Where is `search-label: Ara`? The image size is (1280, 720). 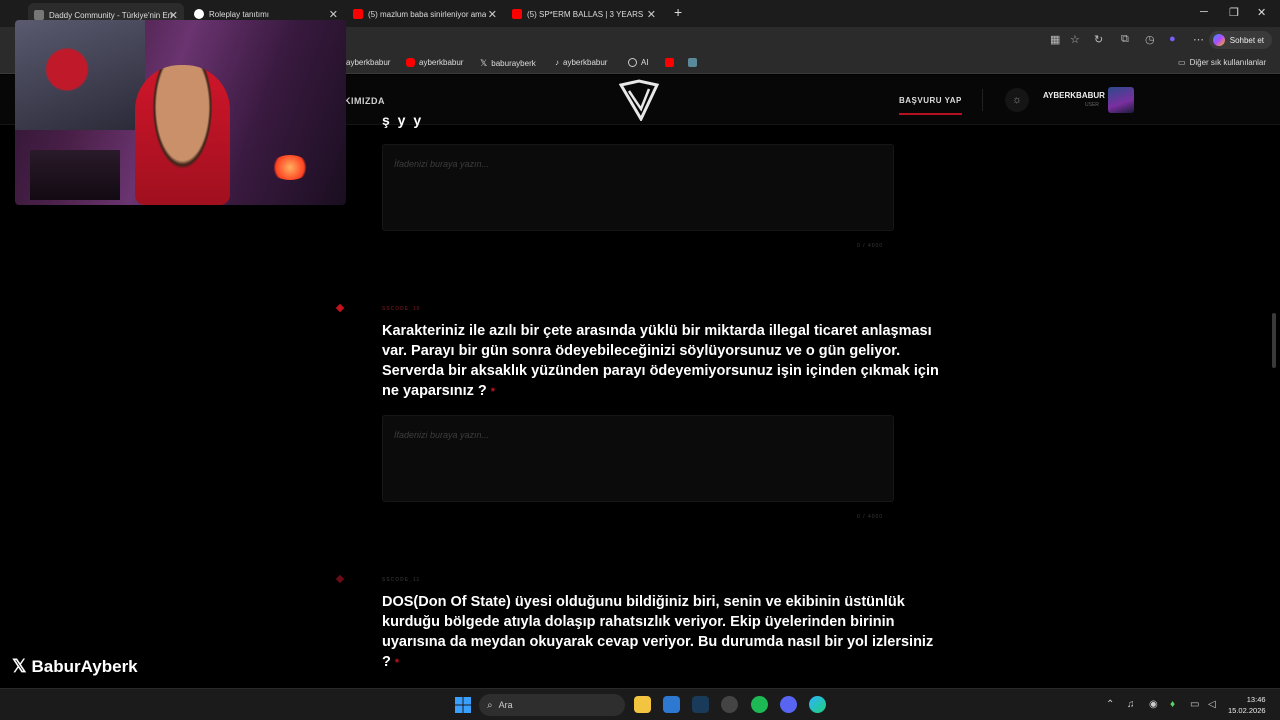
search-label: Ara is located at coordinates (505, 705).